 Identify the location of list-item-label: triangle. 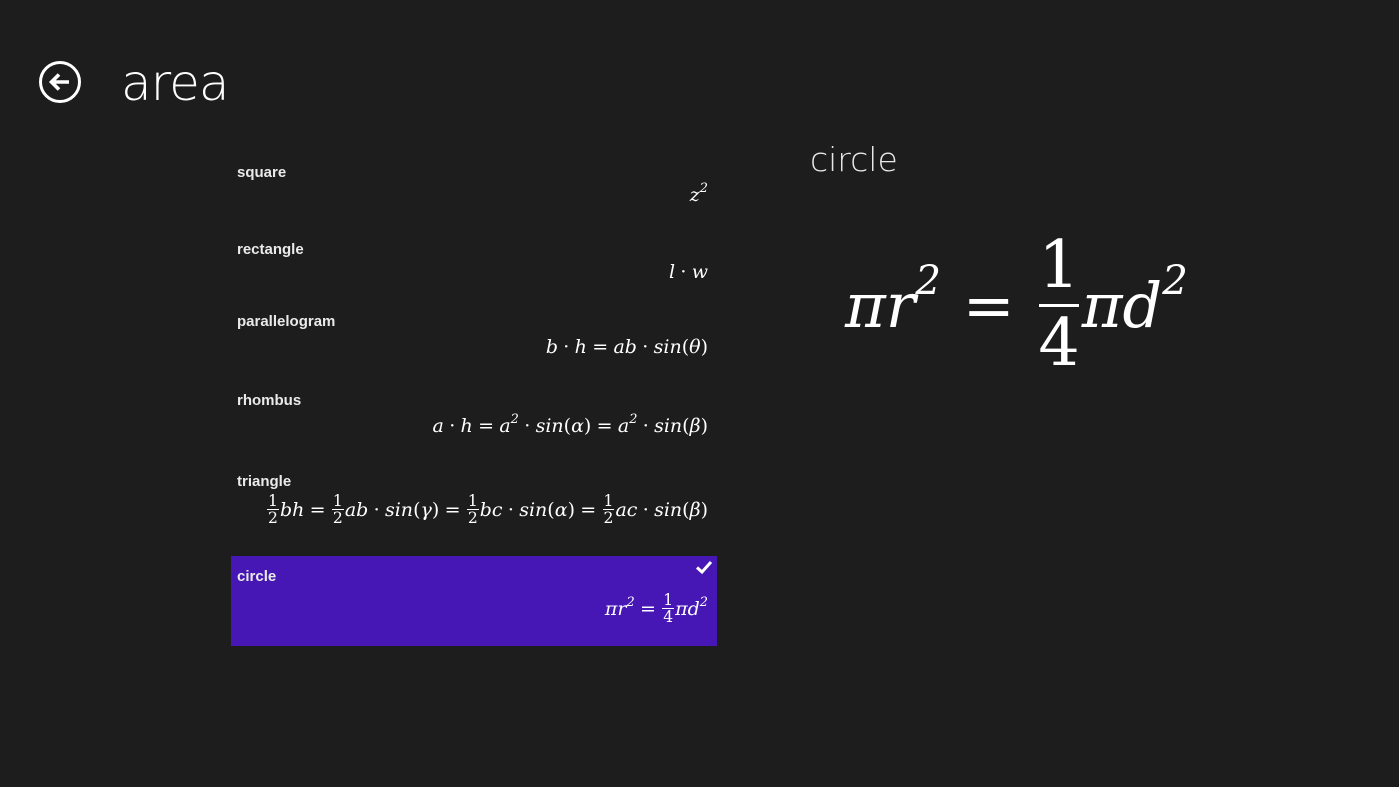
(264, 481).